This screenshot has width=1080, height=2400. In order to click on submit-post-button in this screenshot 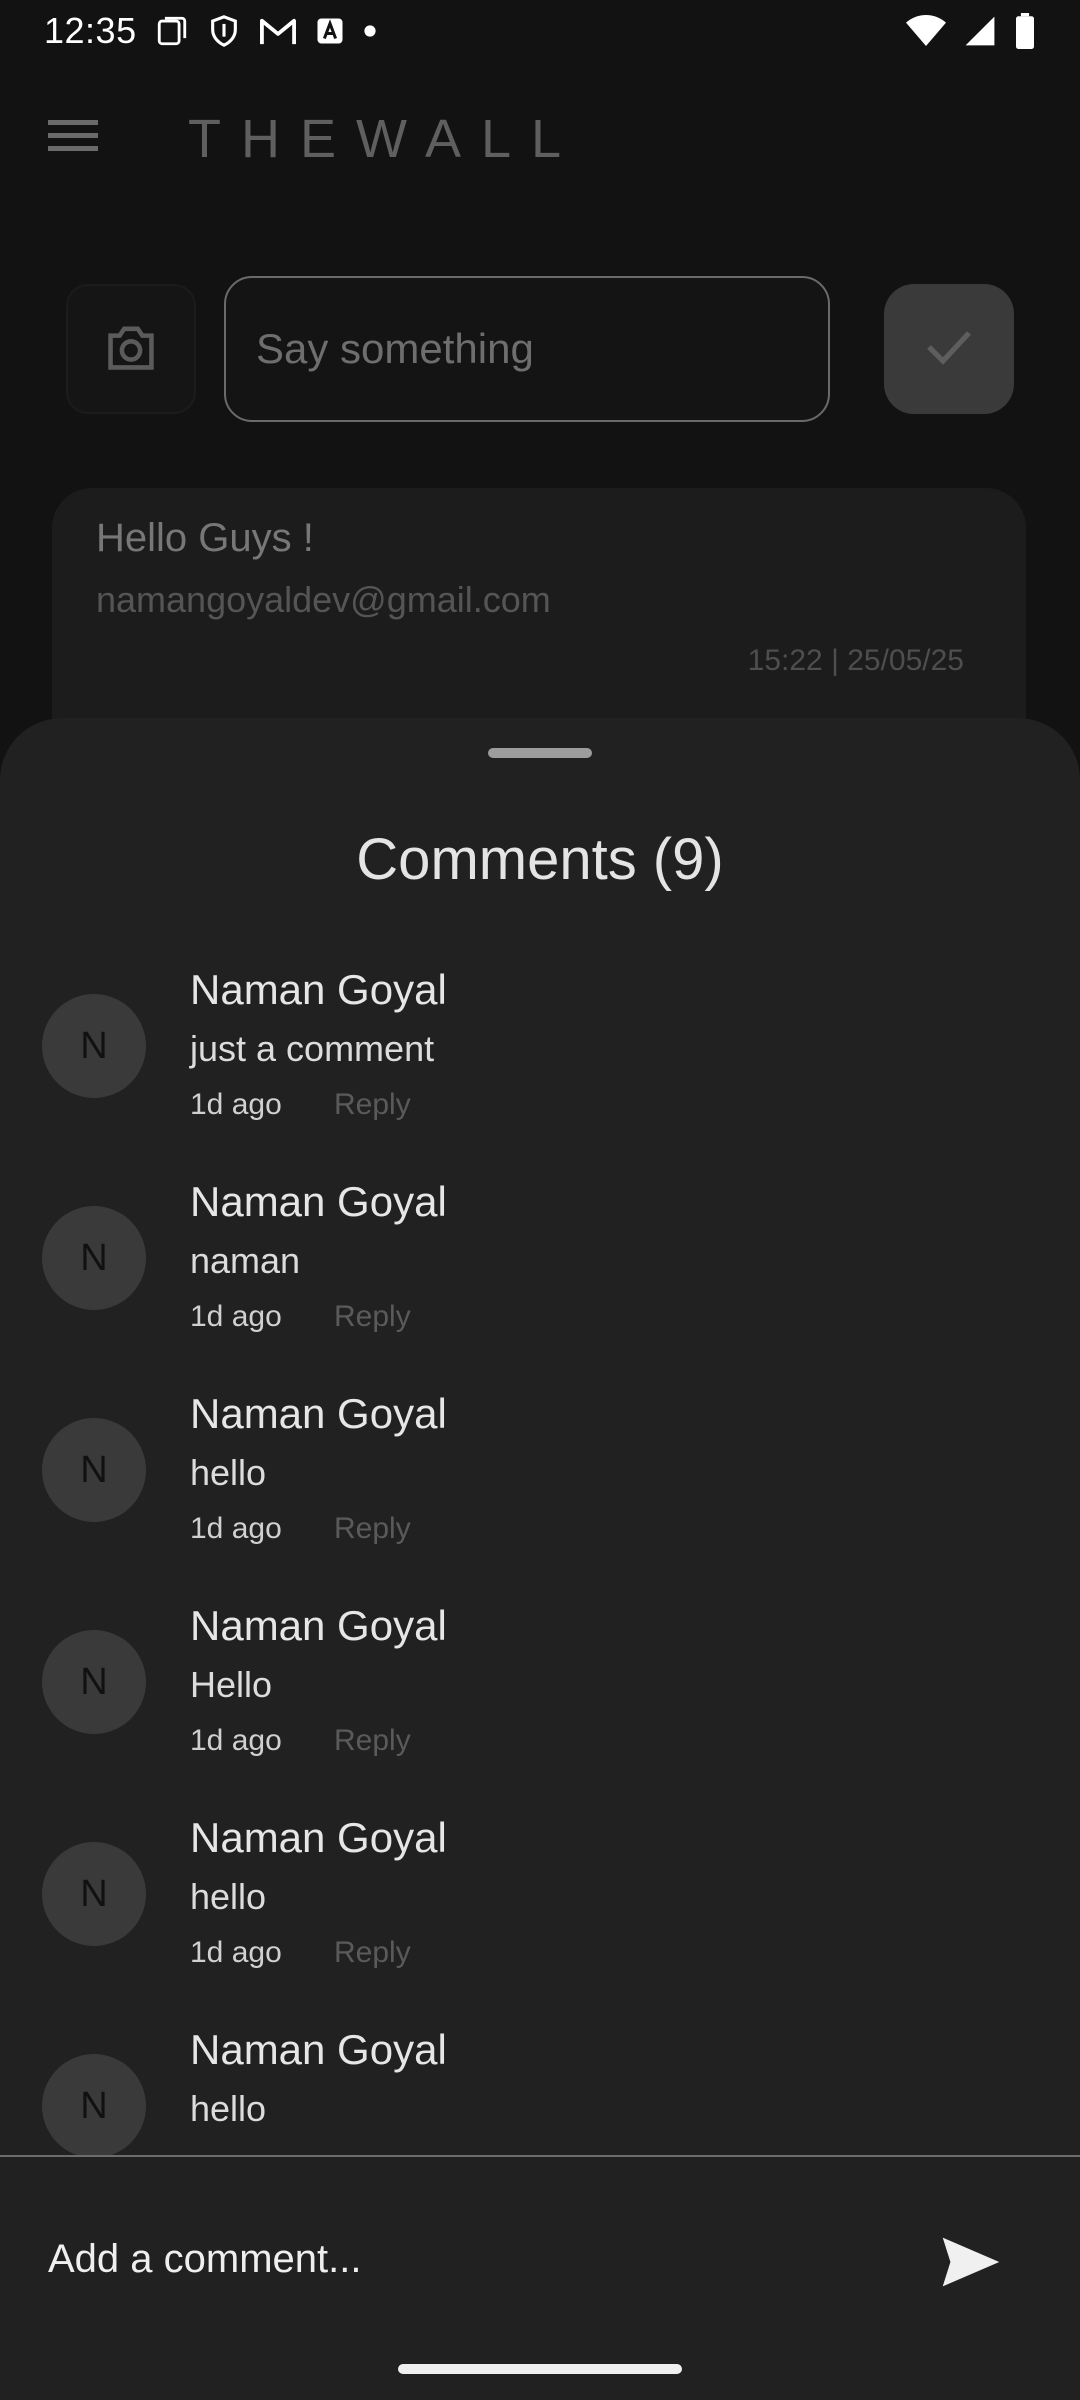, I will do `click(949, 349)`.